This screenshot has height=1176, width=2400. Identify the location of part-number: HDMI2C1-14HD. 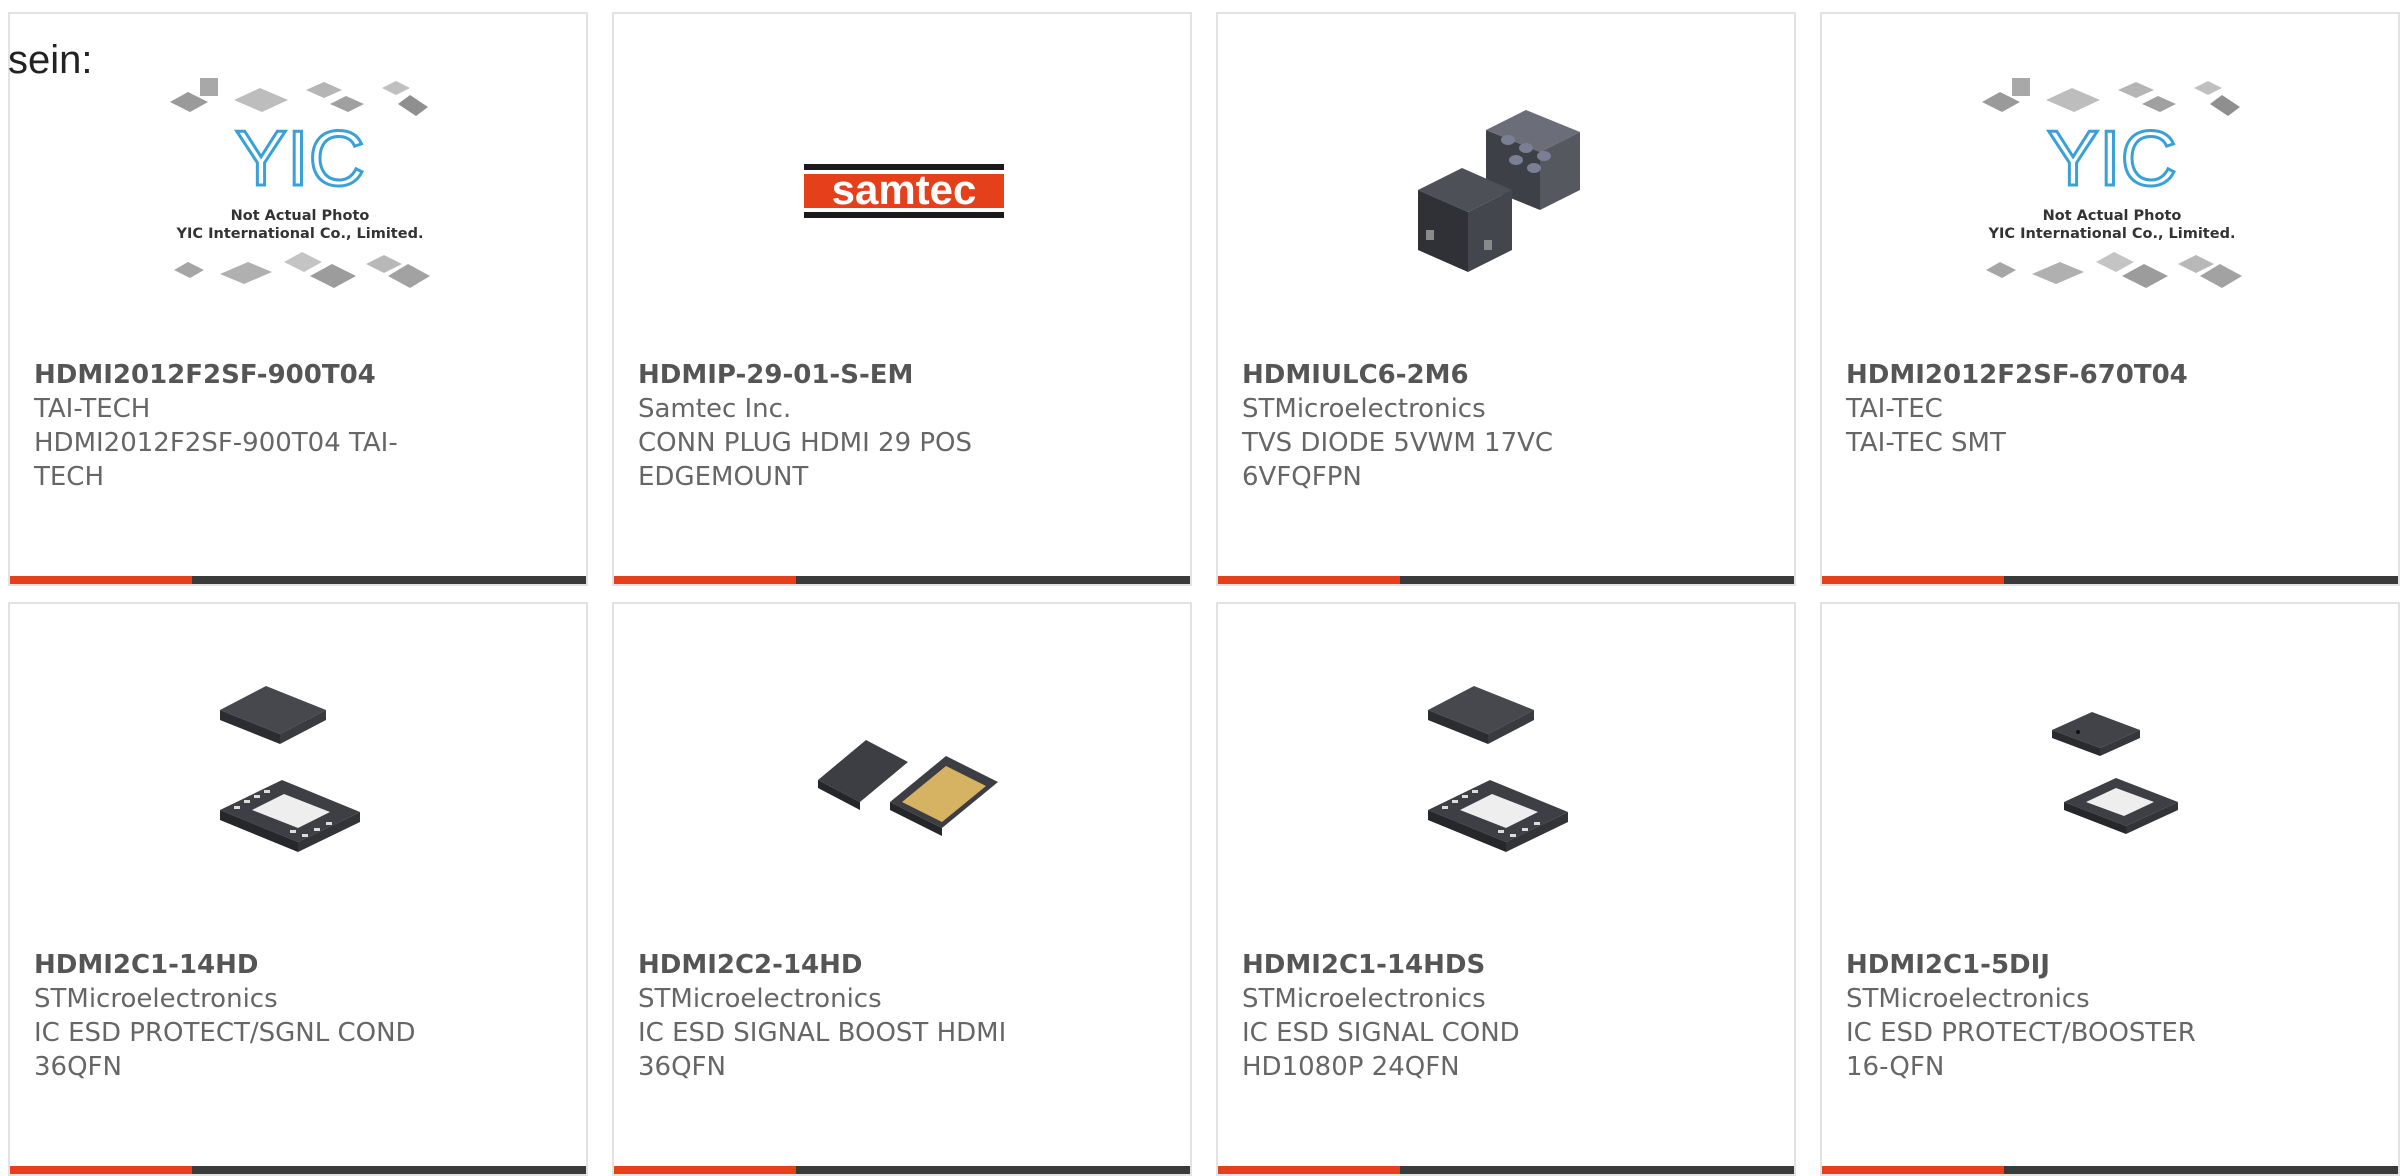
(234, 965).